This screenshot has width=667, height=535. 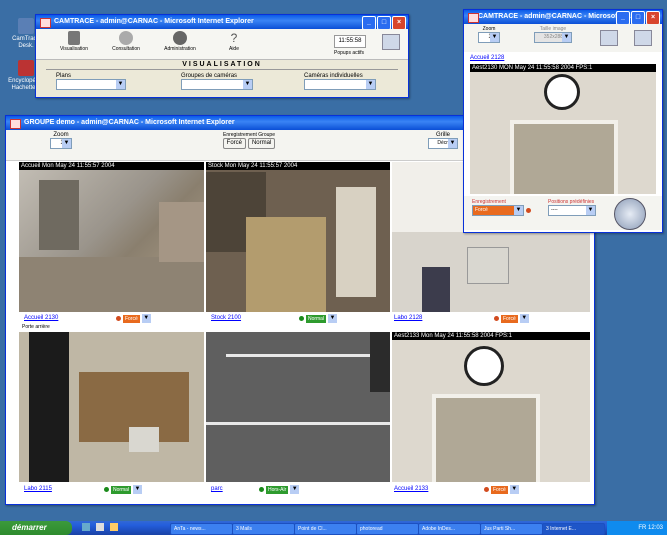 What do you see at coordinates (263, 529) in the screenshot?
I see `taskbar-item: 3 Mails` at bounding box center [263, 529].